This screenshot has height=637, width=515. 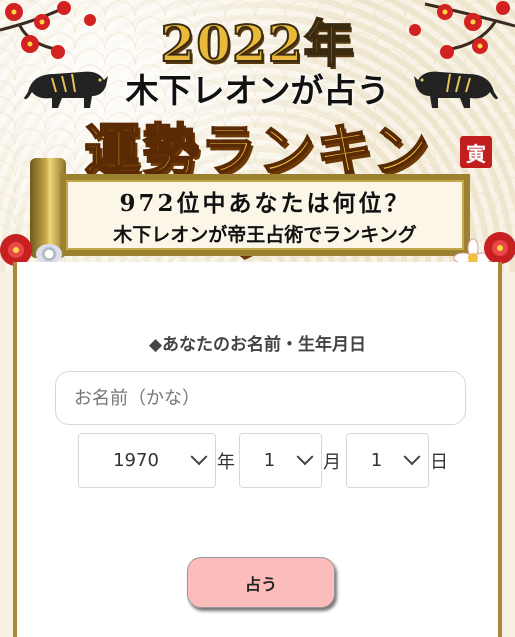 I want to click on scroll-headline: 972位中あなたは何位？, so click(x=265, y=203).